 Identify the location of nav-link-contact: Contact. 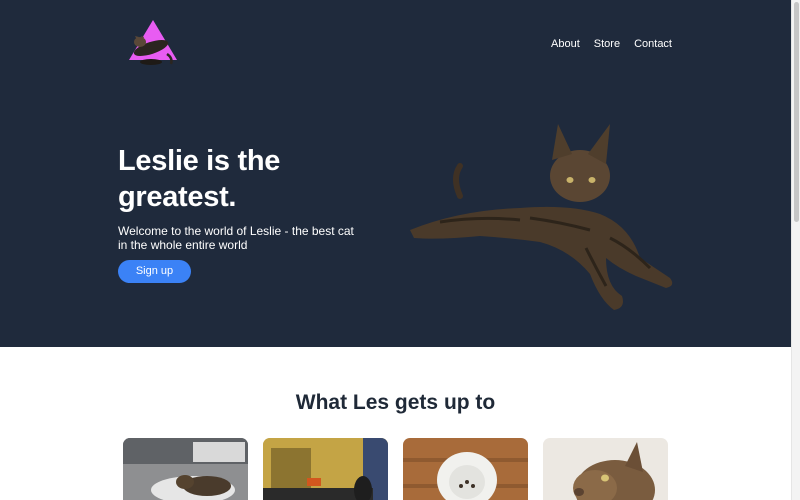
(653, 44).